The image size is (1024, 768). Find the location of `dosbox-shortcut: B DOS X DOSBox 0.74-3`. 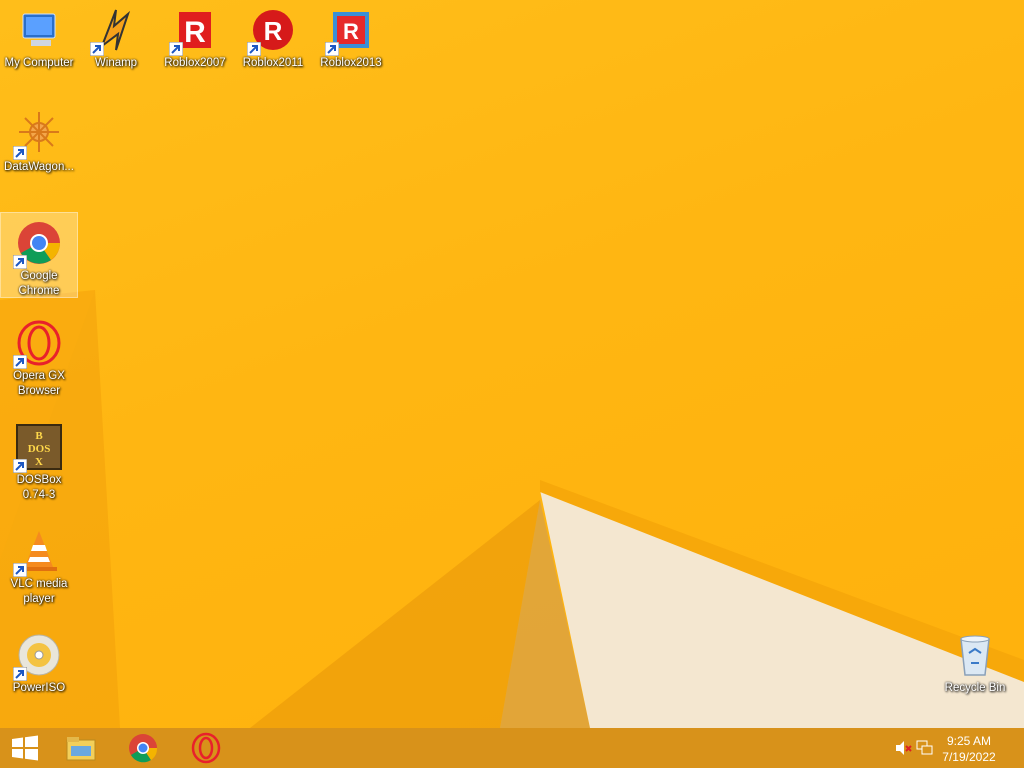

dosbox-shortcut: B DOS X DOSBox 0.74-3 is located at coordinates (39, 460).